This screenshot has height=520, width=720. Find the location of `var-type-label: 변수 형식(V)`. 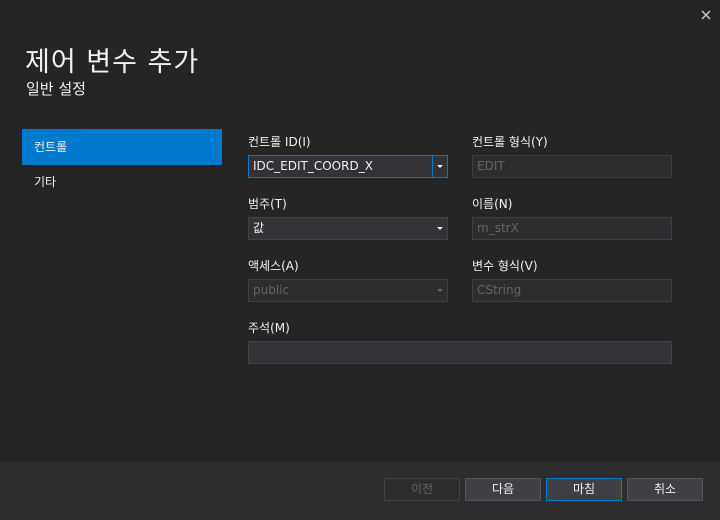

var-type-label: 변수 형식(V) is located at coordinates (505, 266).